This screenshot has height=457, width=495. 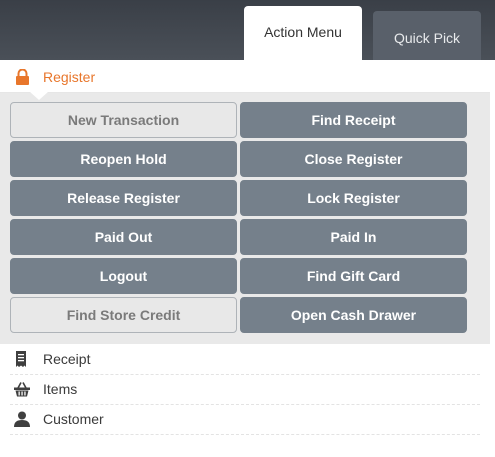 I want to click on close-register-label: Close Register, so click(x=353, y=159).